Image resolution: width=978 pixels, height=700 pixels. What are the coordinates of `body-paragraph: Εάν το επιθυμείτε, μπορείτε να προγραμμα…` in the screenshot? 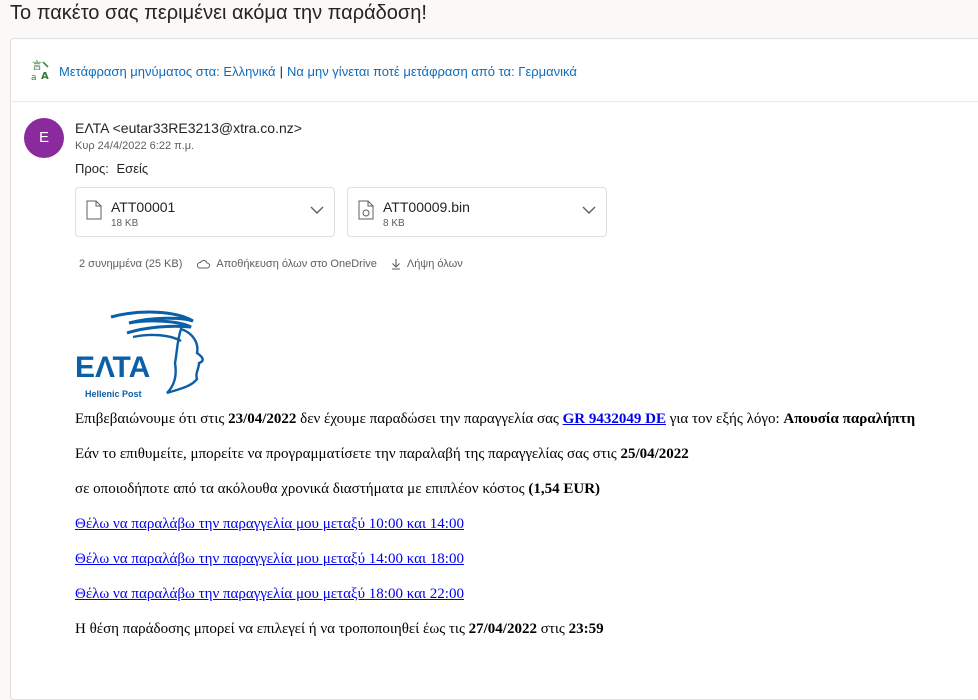 It's located at (382, 454).